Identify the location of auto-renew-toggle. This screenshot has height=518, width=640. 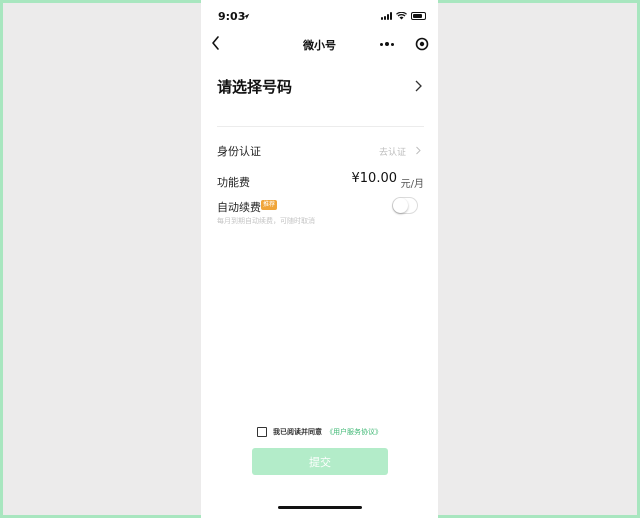
(405, 205).